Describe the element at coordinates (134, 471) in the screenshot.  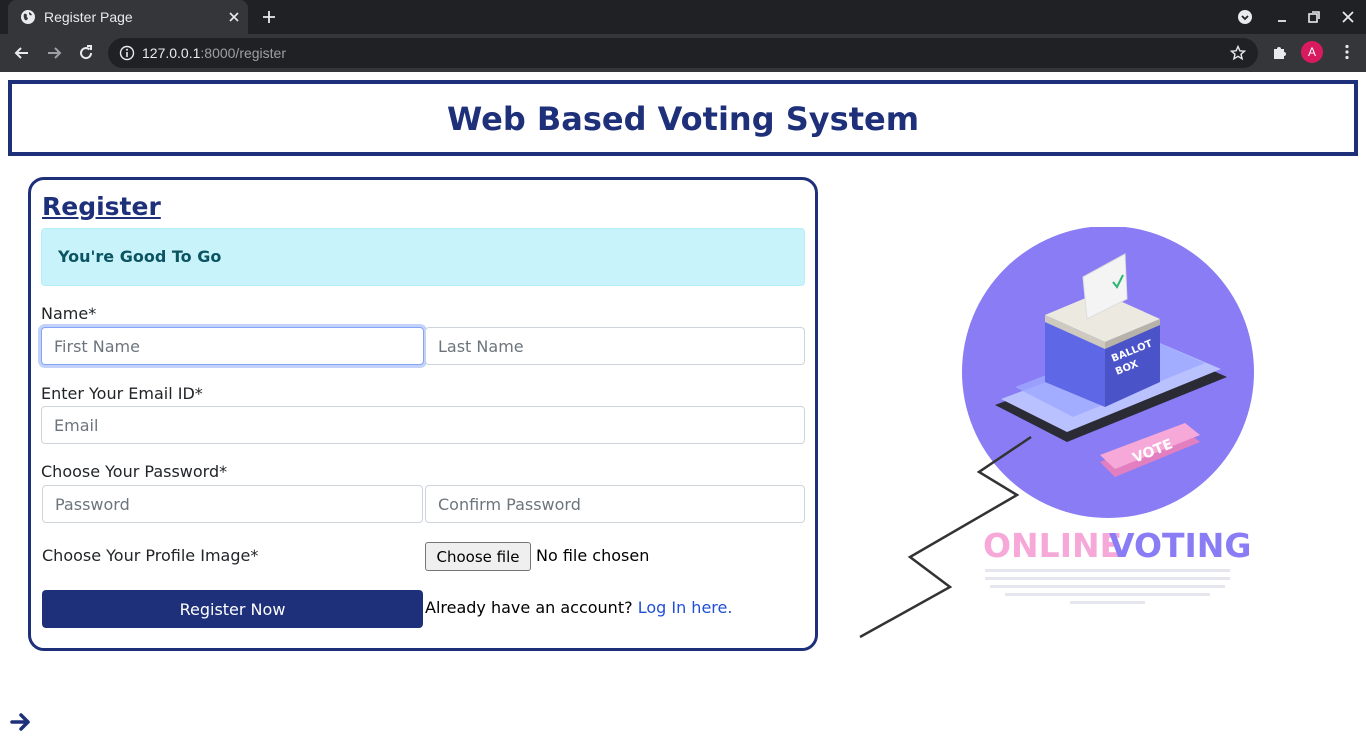
I see `password-label: Choose Your Password*` at that location.